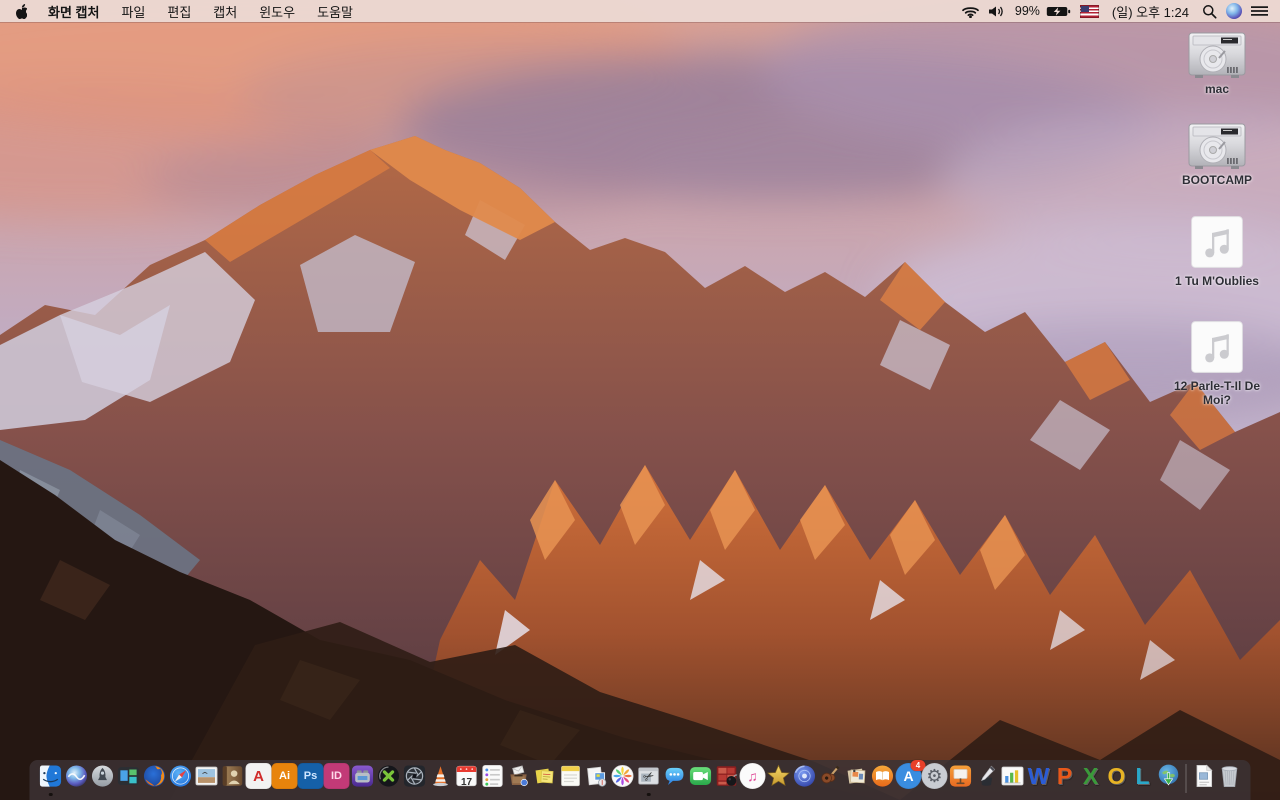 This screenshot has height=800, width=1280. What do you see at coordinates (1230, 776) in the screenshot?
I see `trash-icon` at bounding box center [1230, 776].